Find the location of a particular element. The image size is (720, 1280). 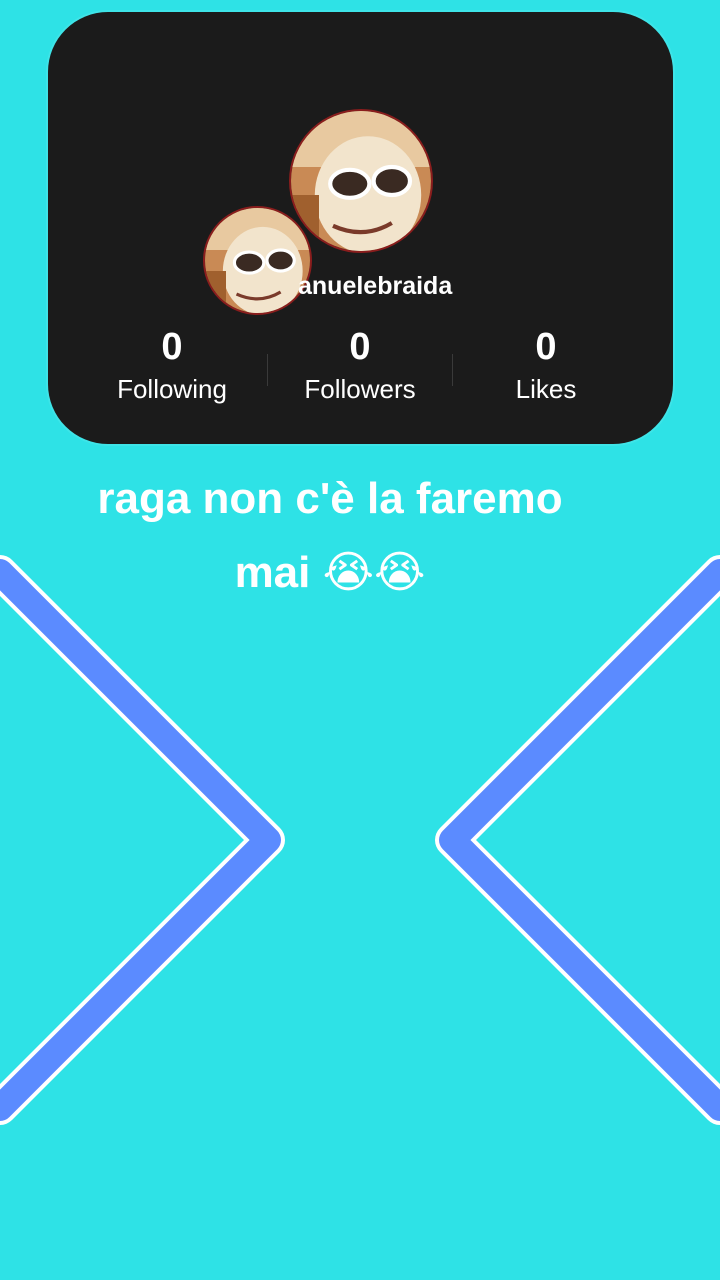

caption-line-2: mai 😭😭 is located at coordinates (330, 572).